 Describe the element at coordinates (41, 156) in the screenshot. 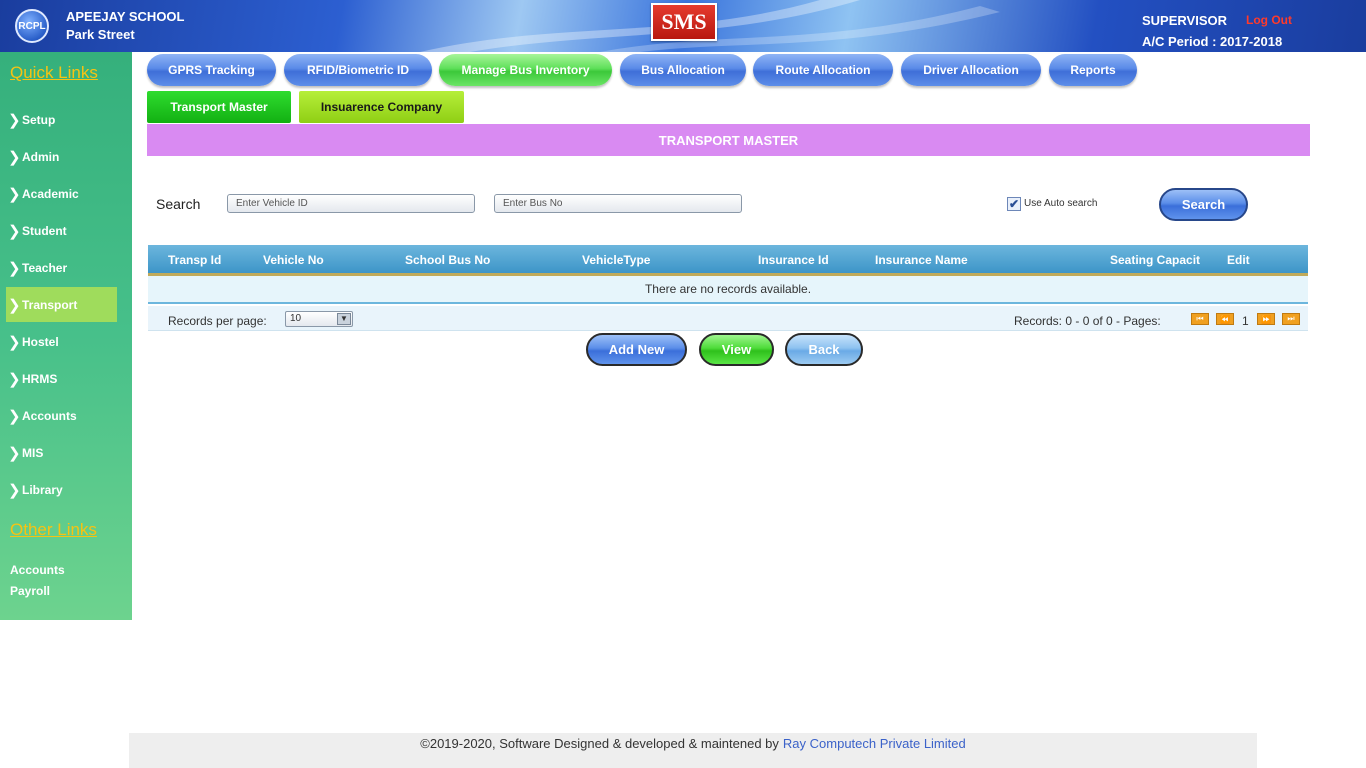

I see `sidebar-item-label: Admin` at that location.